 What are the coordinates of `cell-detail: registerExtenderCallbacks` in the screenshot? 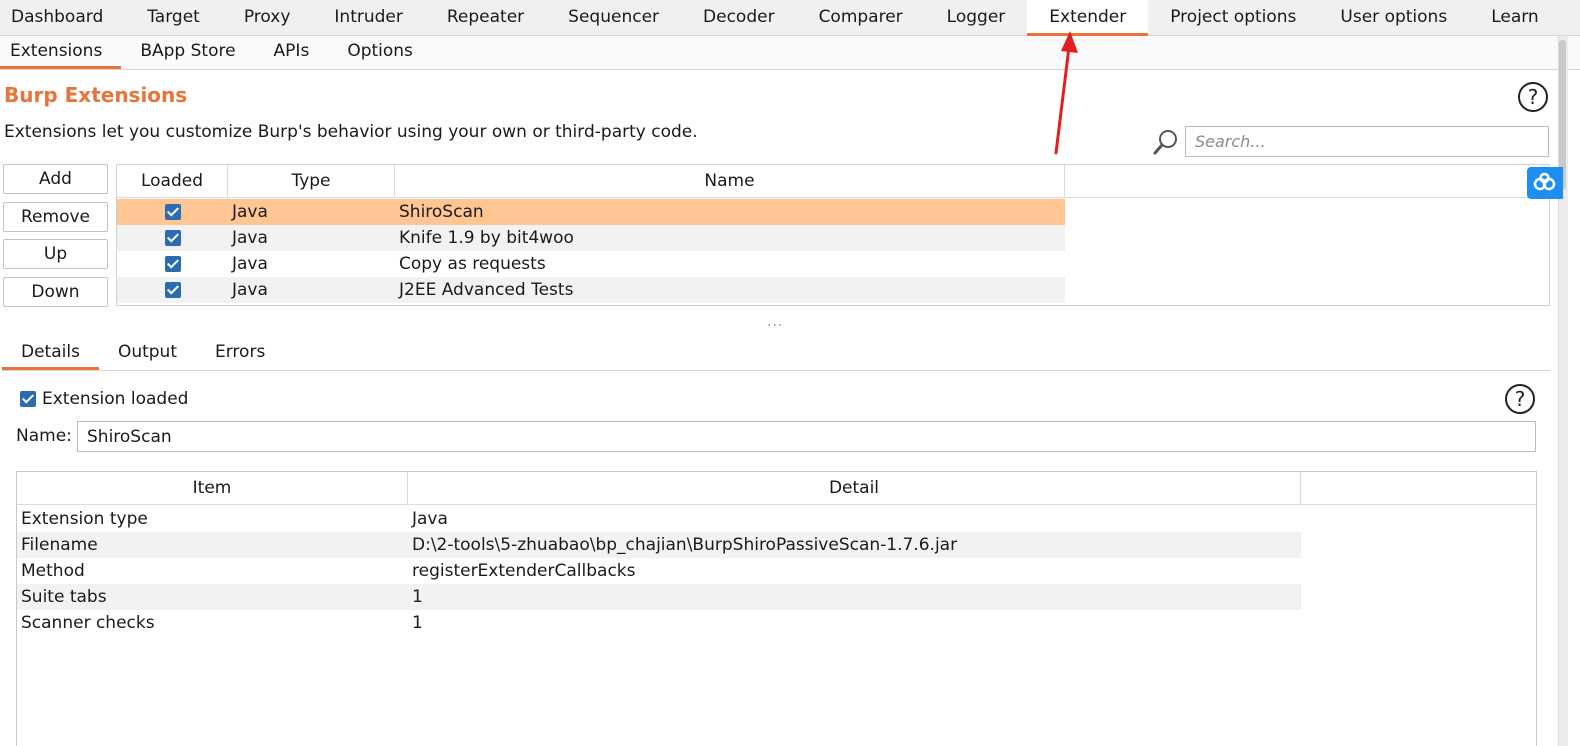 It's located at (524, 571).